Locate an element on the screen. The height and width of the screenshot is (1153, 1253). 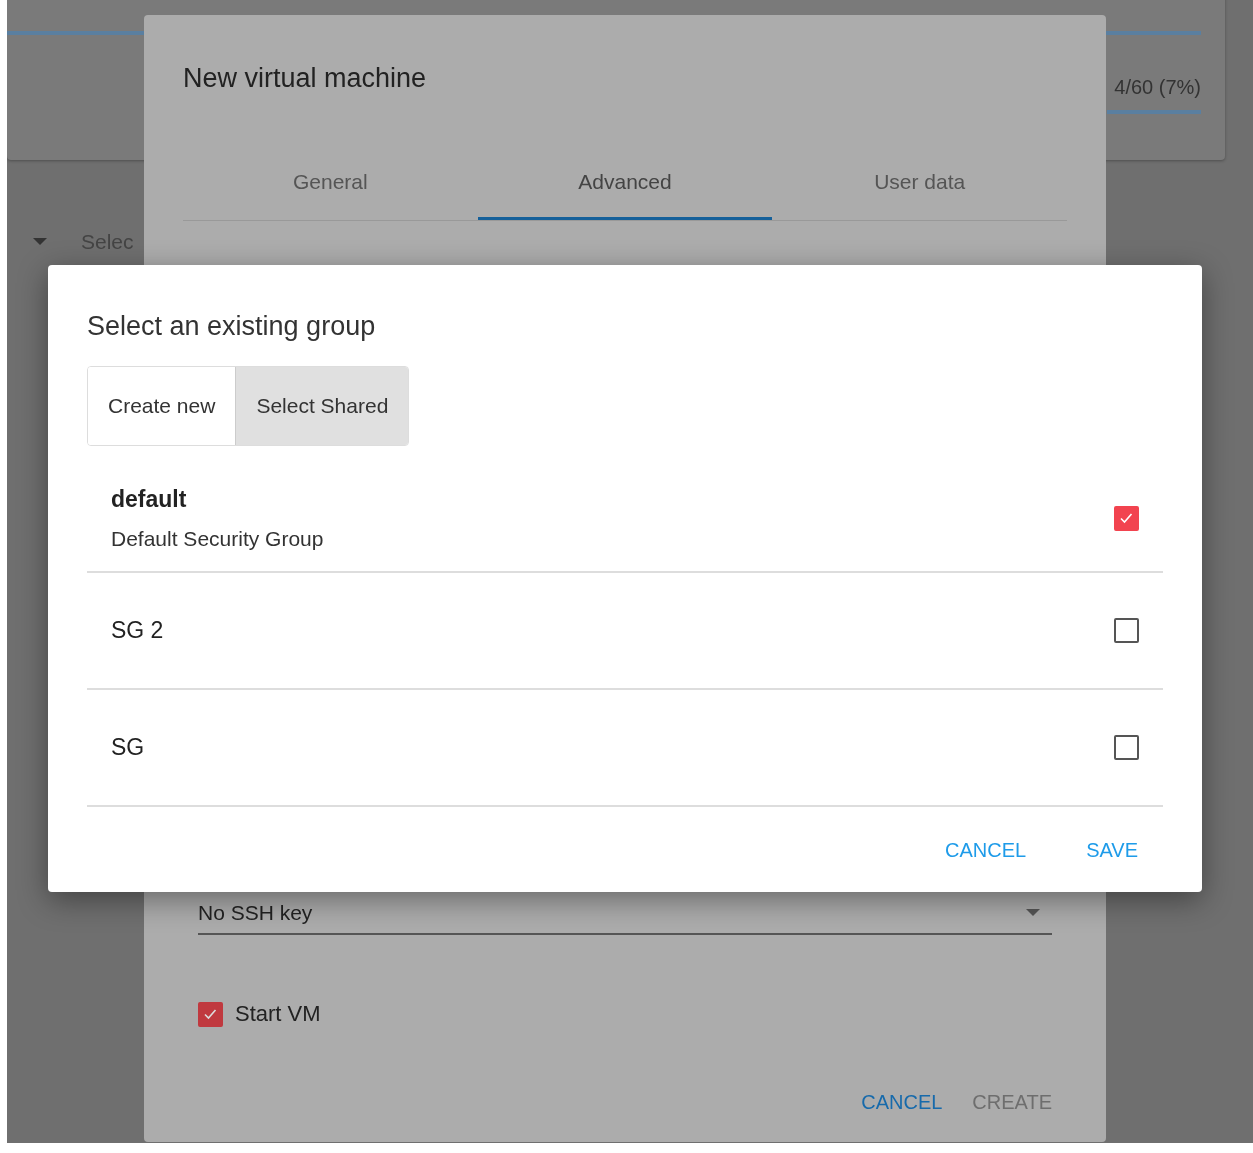
tab: User data is located at coordinates (919, 183).